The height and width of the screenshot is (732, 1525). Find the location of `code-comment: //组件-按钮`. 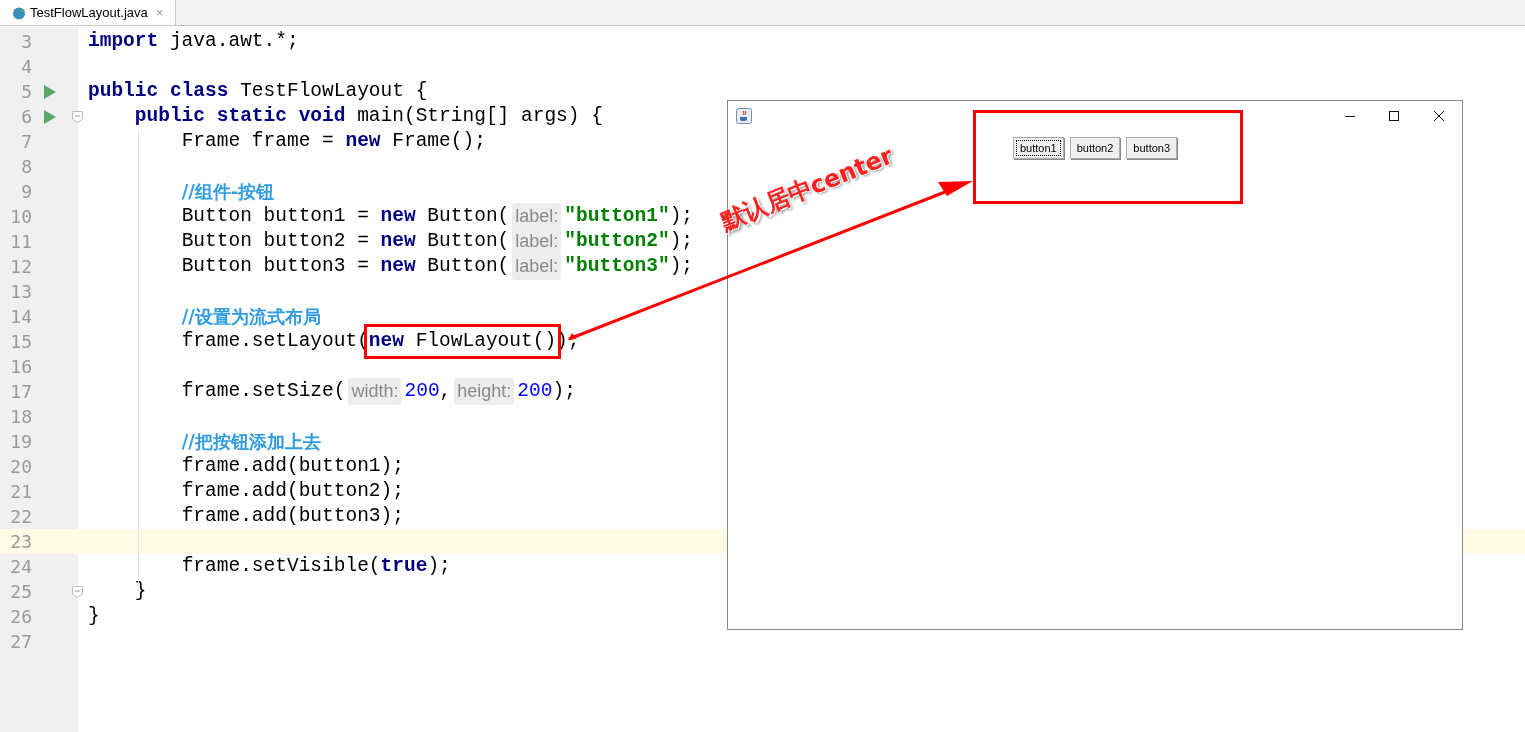

code-comment: //组件-按钮 is located at coordinates (228, 192).